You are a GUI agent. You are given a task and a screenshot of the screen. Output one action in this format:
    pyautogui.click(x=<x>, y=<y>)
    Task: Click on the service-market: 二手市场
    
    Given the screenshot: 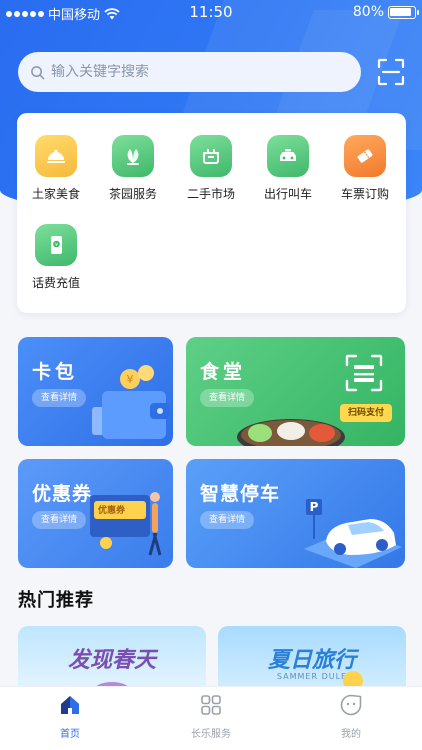 What is the action you would take?
    pyautogui.click(x=211, y=168)
    